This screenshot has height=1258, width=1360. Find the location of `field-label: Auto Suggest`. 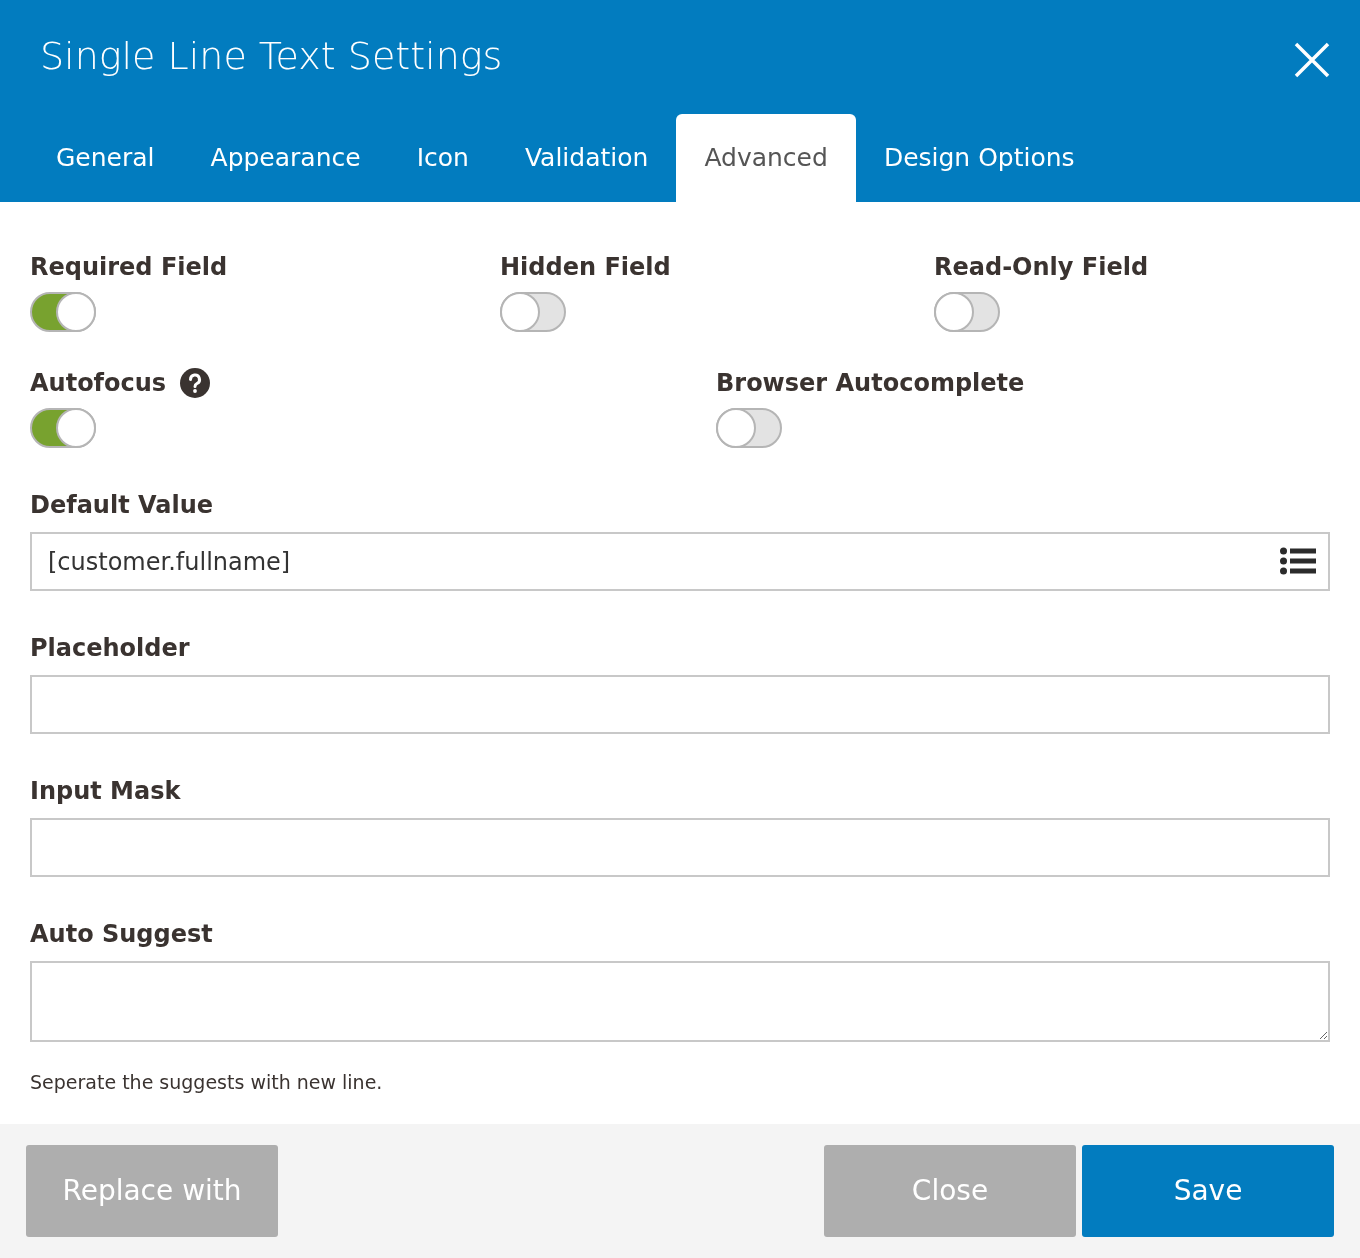

field-label: Auto Suggest is located at coordinates (122, 934).